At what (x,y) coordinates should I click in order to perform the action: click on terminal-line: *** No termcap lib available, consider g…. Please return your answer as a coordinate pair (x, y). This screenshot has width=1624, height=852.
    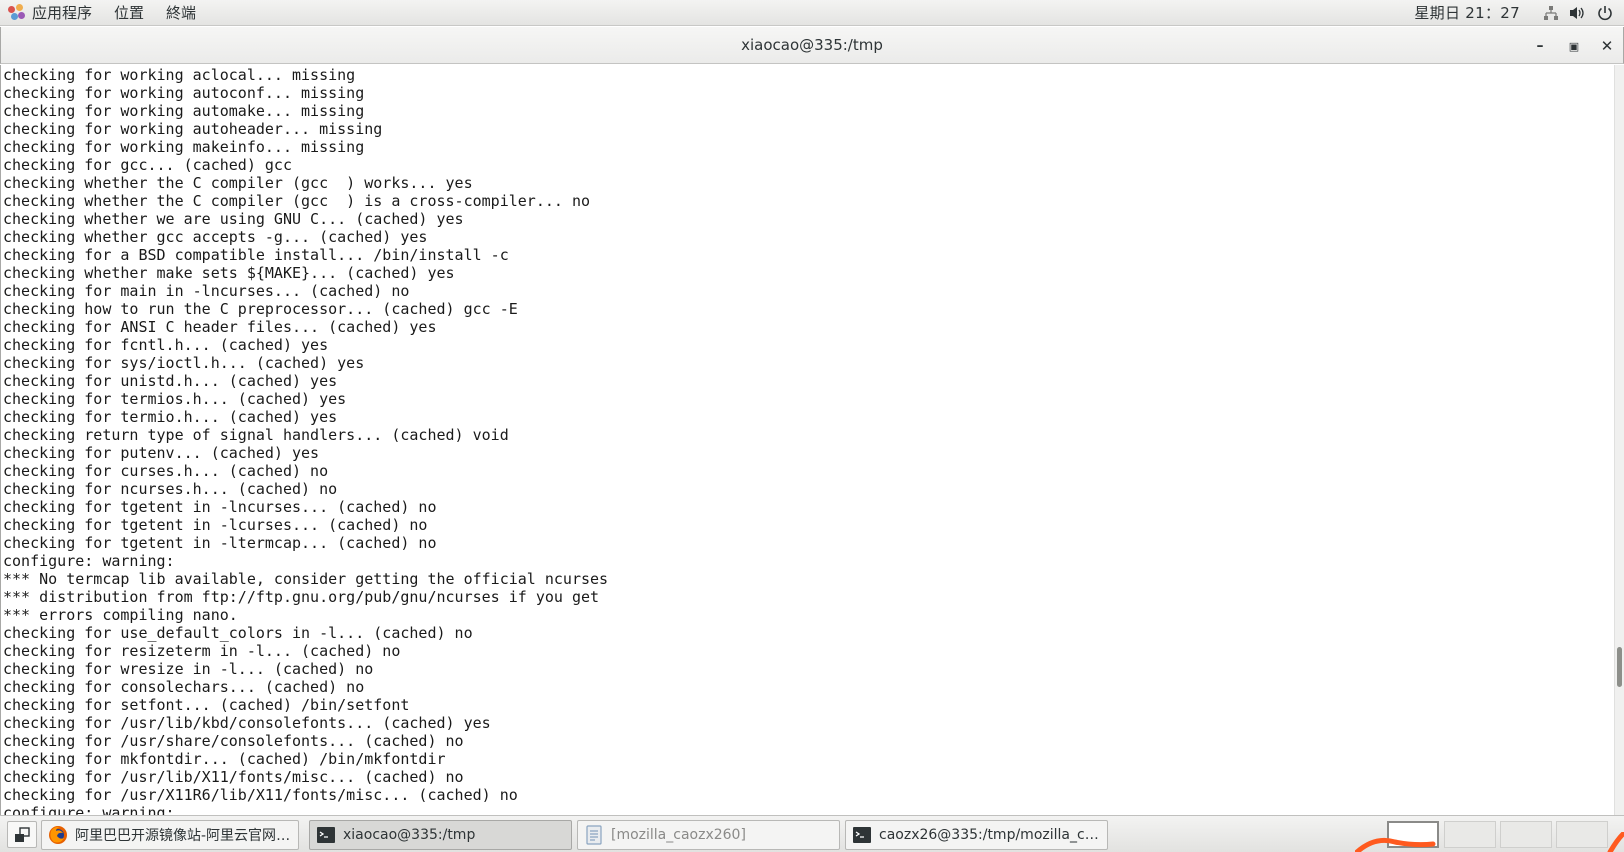
    Looking at the image, I should click on (306, 579).